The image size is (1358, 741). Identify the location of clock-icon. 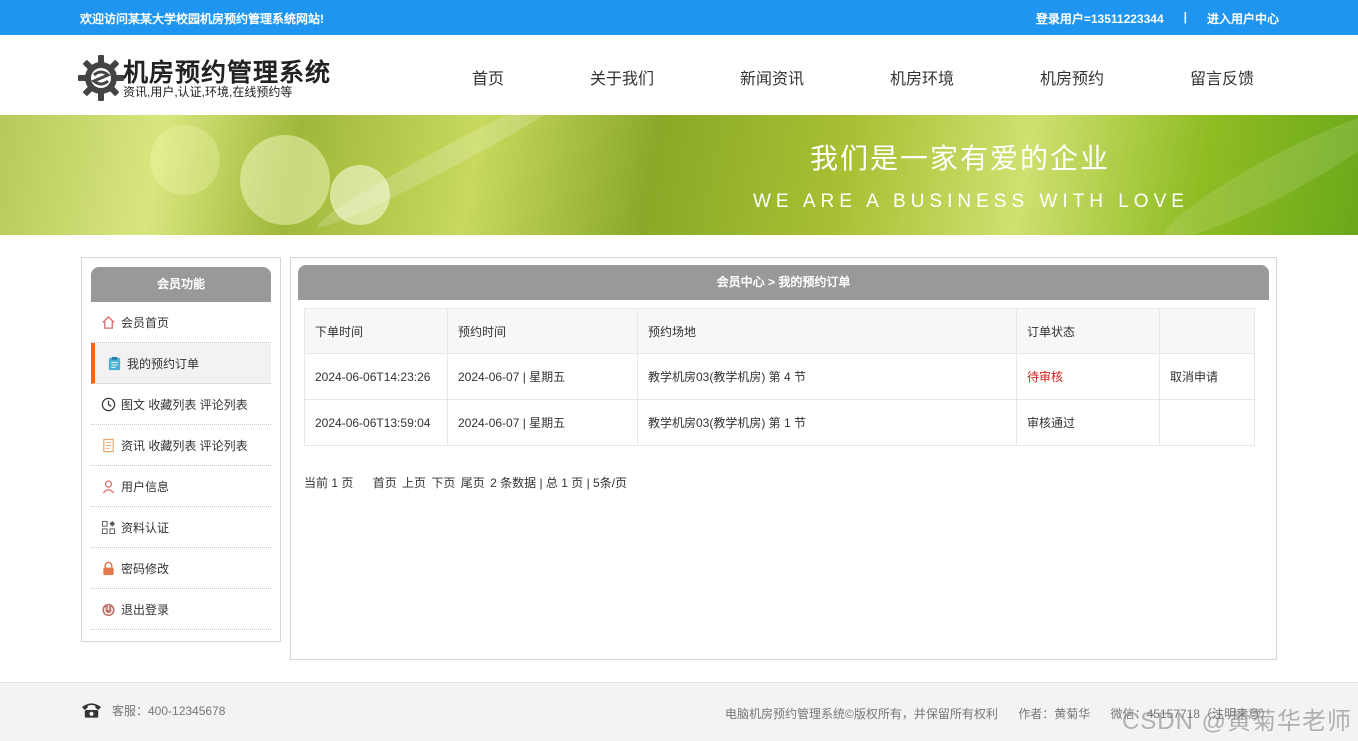
(108, 404).